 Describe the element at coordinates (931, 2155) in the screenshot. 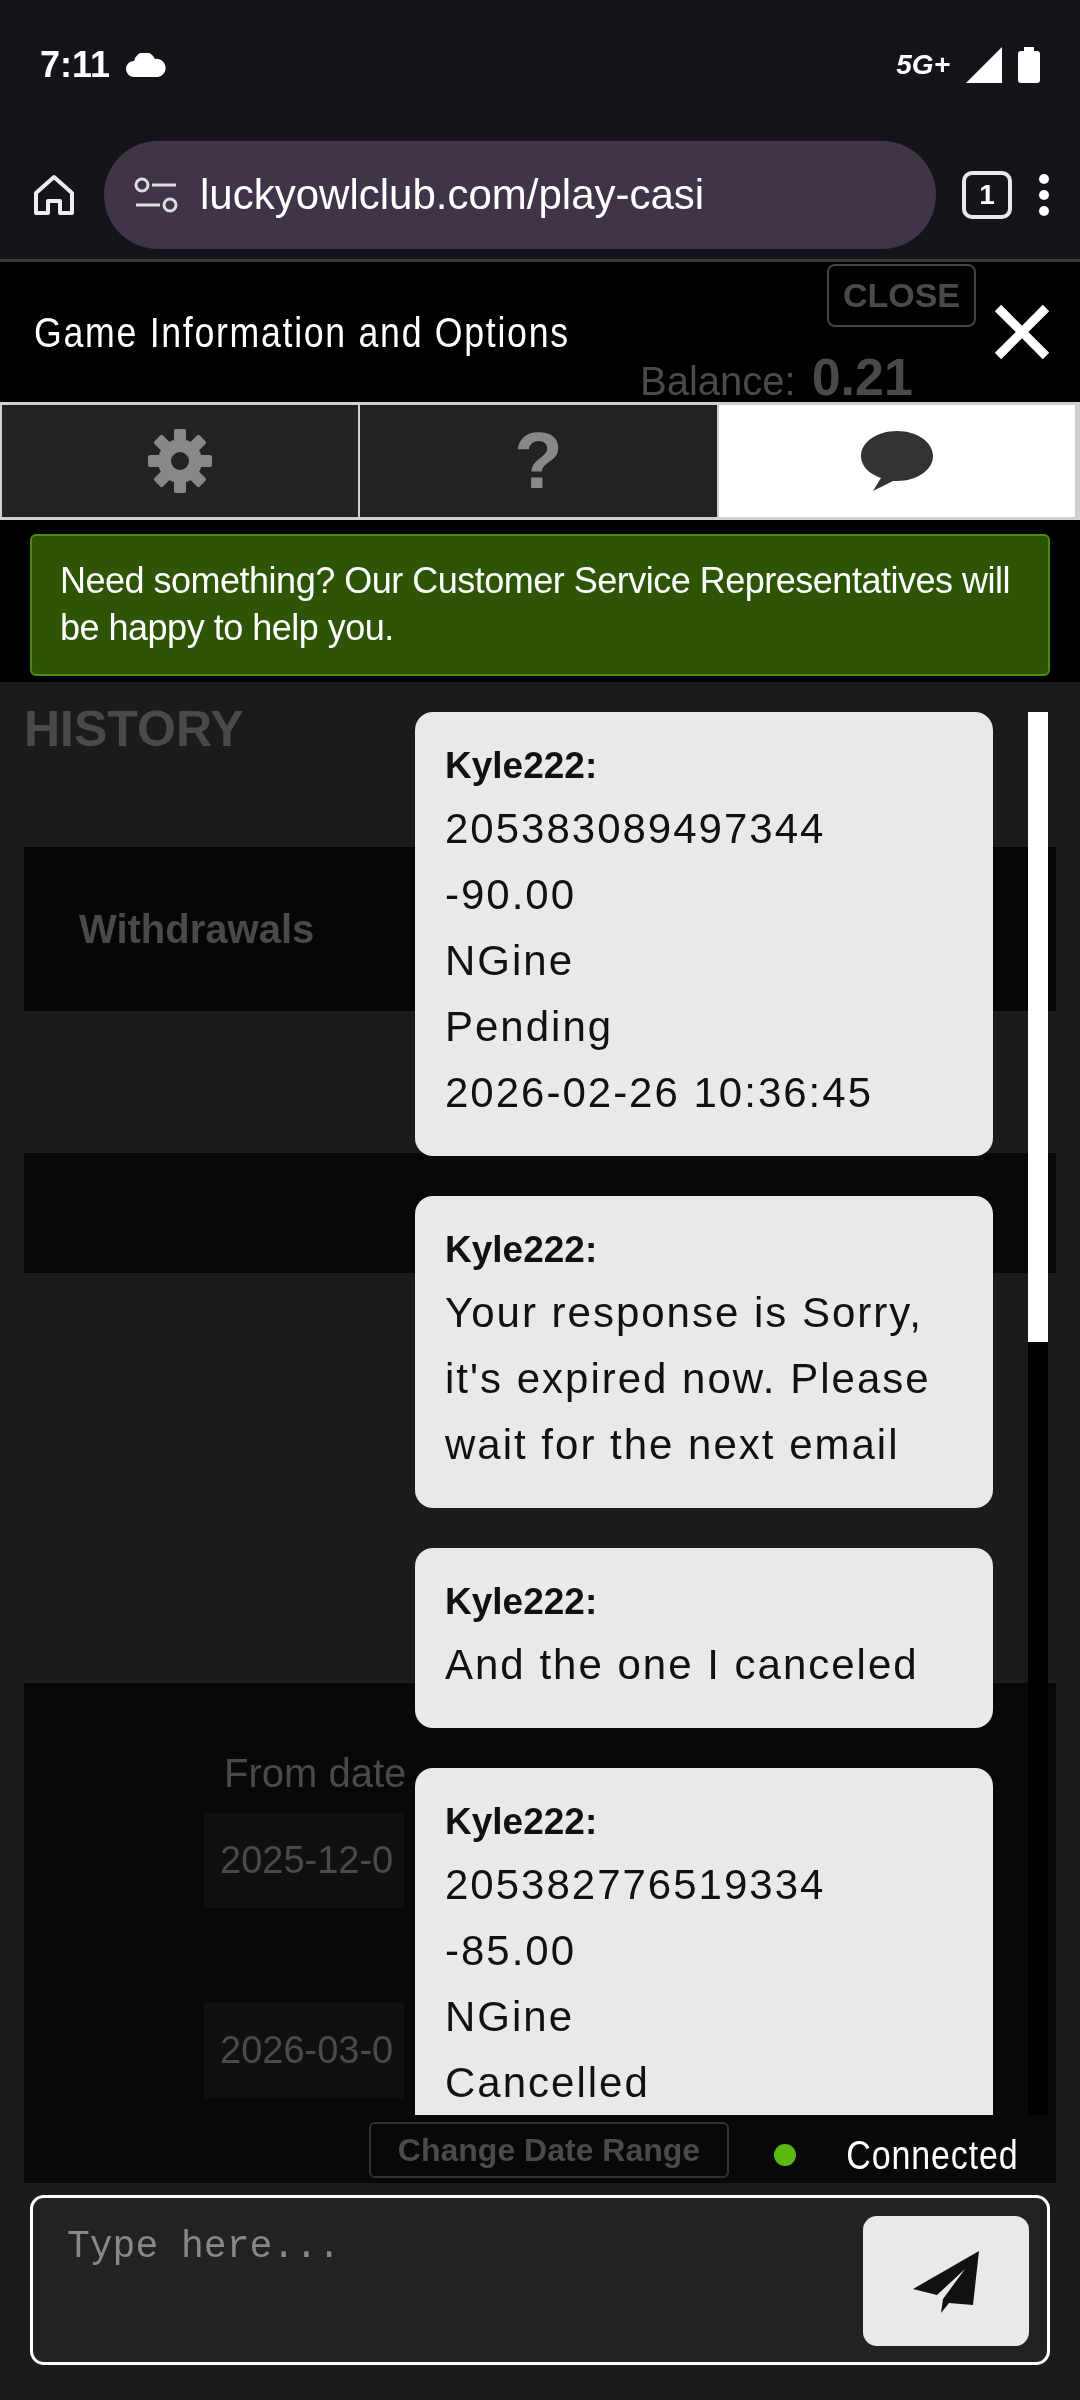

I see `connection-status: Connected` at that location.